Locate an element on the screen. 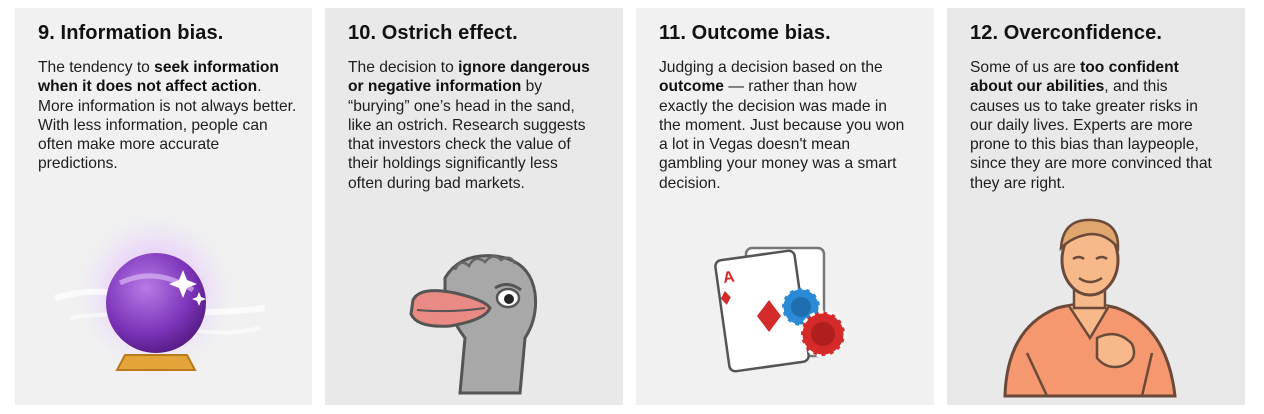 The height and width of the screenshot is (414, 1264). confident-man-icon is located at coordinates (1090, 308).